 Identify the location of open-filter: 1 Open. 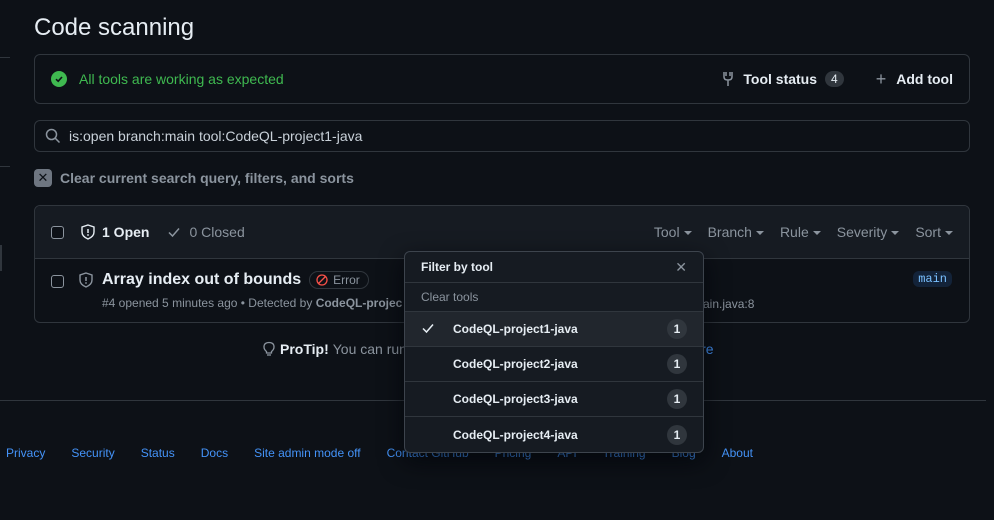
(114, 232).